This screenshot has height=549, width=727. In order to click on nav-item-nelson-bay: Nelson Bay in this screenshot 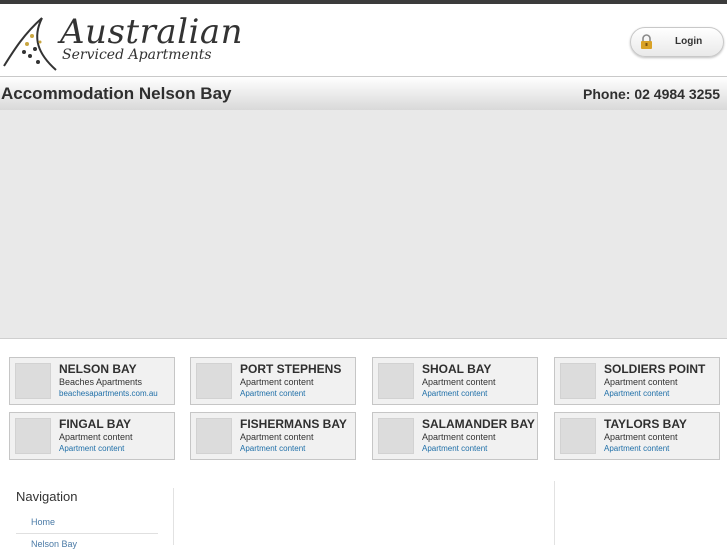, I will do `click(54, 544)`.